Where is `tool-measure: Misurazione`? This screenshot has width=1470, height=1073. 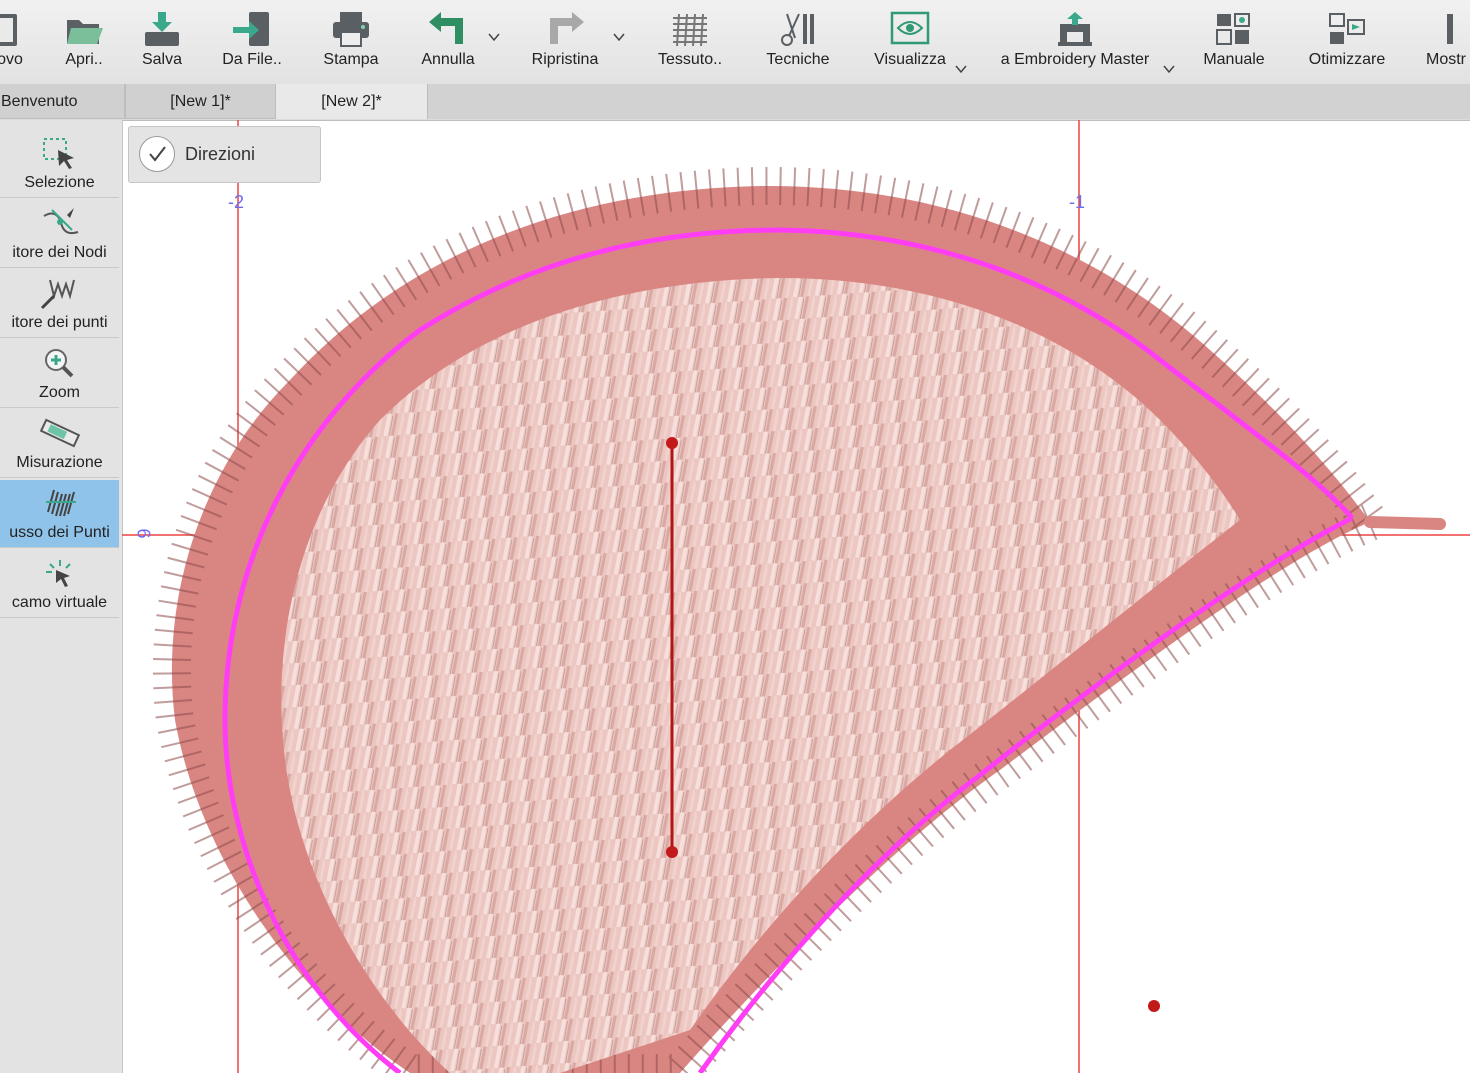
tool-measure: Misurazione is located at coordinates (59, 444).